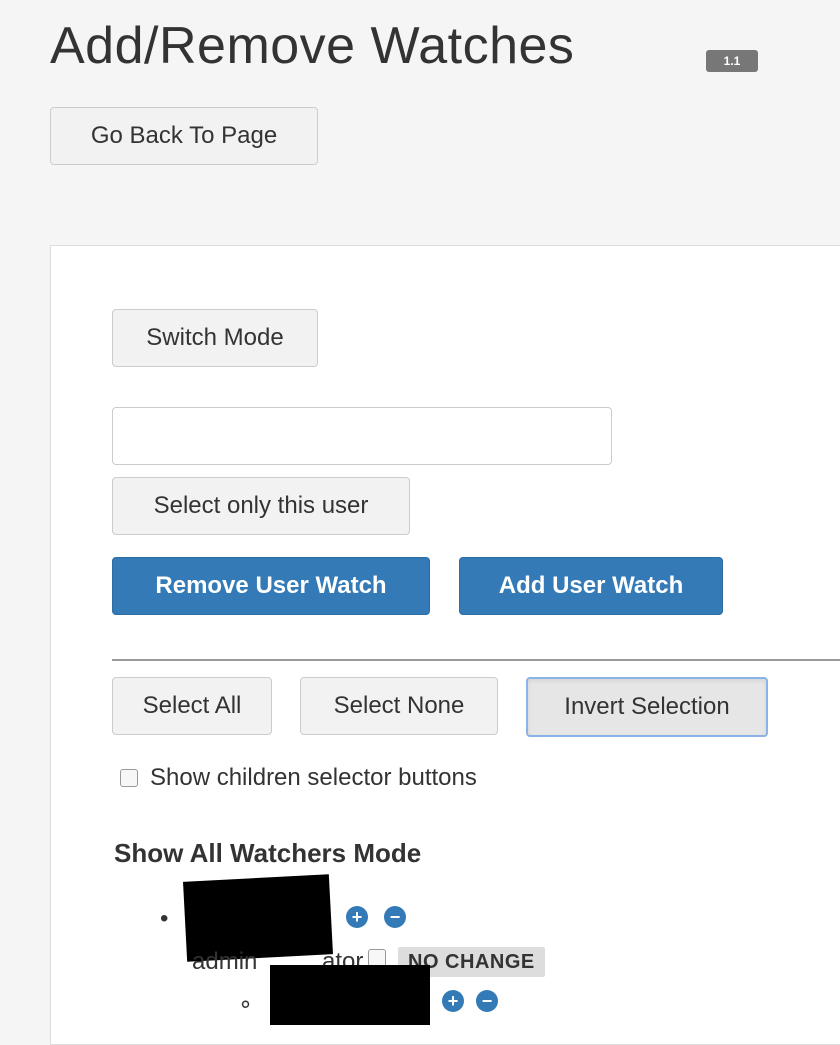 The image size is (840, 1045). I want to click on remove-user-watch-button: Remove User Watch, so click(271, 586).